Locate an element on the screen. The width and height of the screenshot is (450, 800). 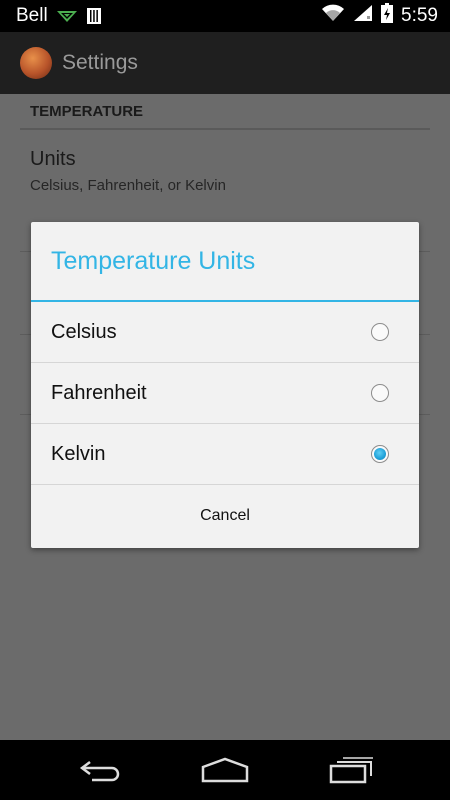
clock: 5:59 is located at coordinates (419, 15).